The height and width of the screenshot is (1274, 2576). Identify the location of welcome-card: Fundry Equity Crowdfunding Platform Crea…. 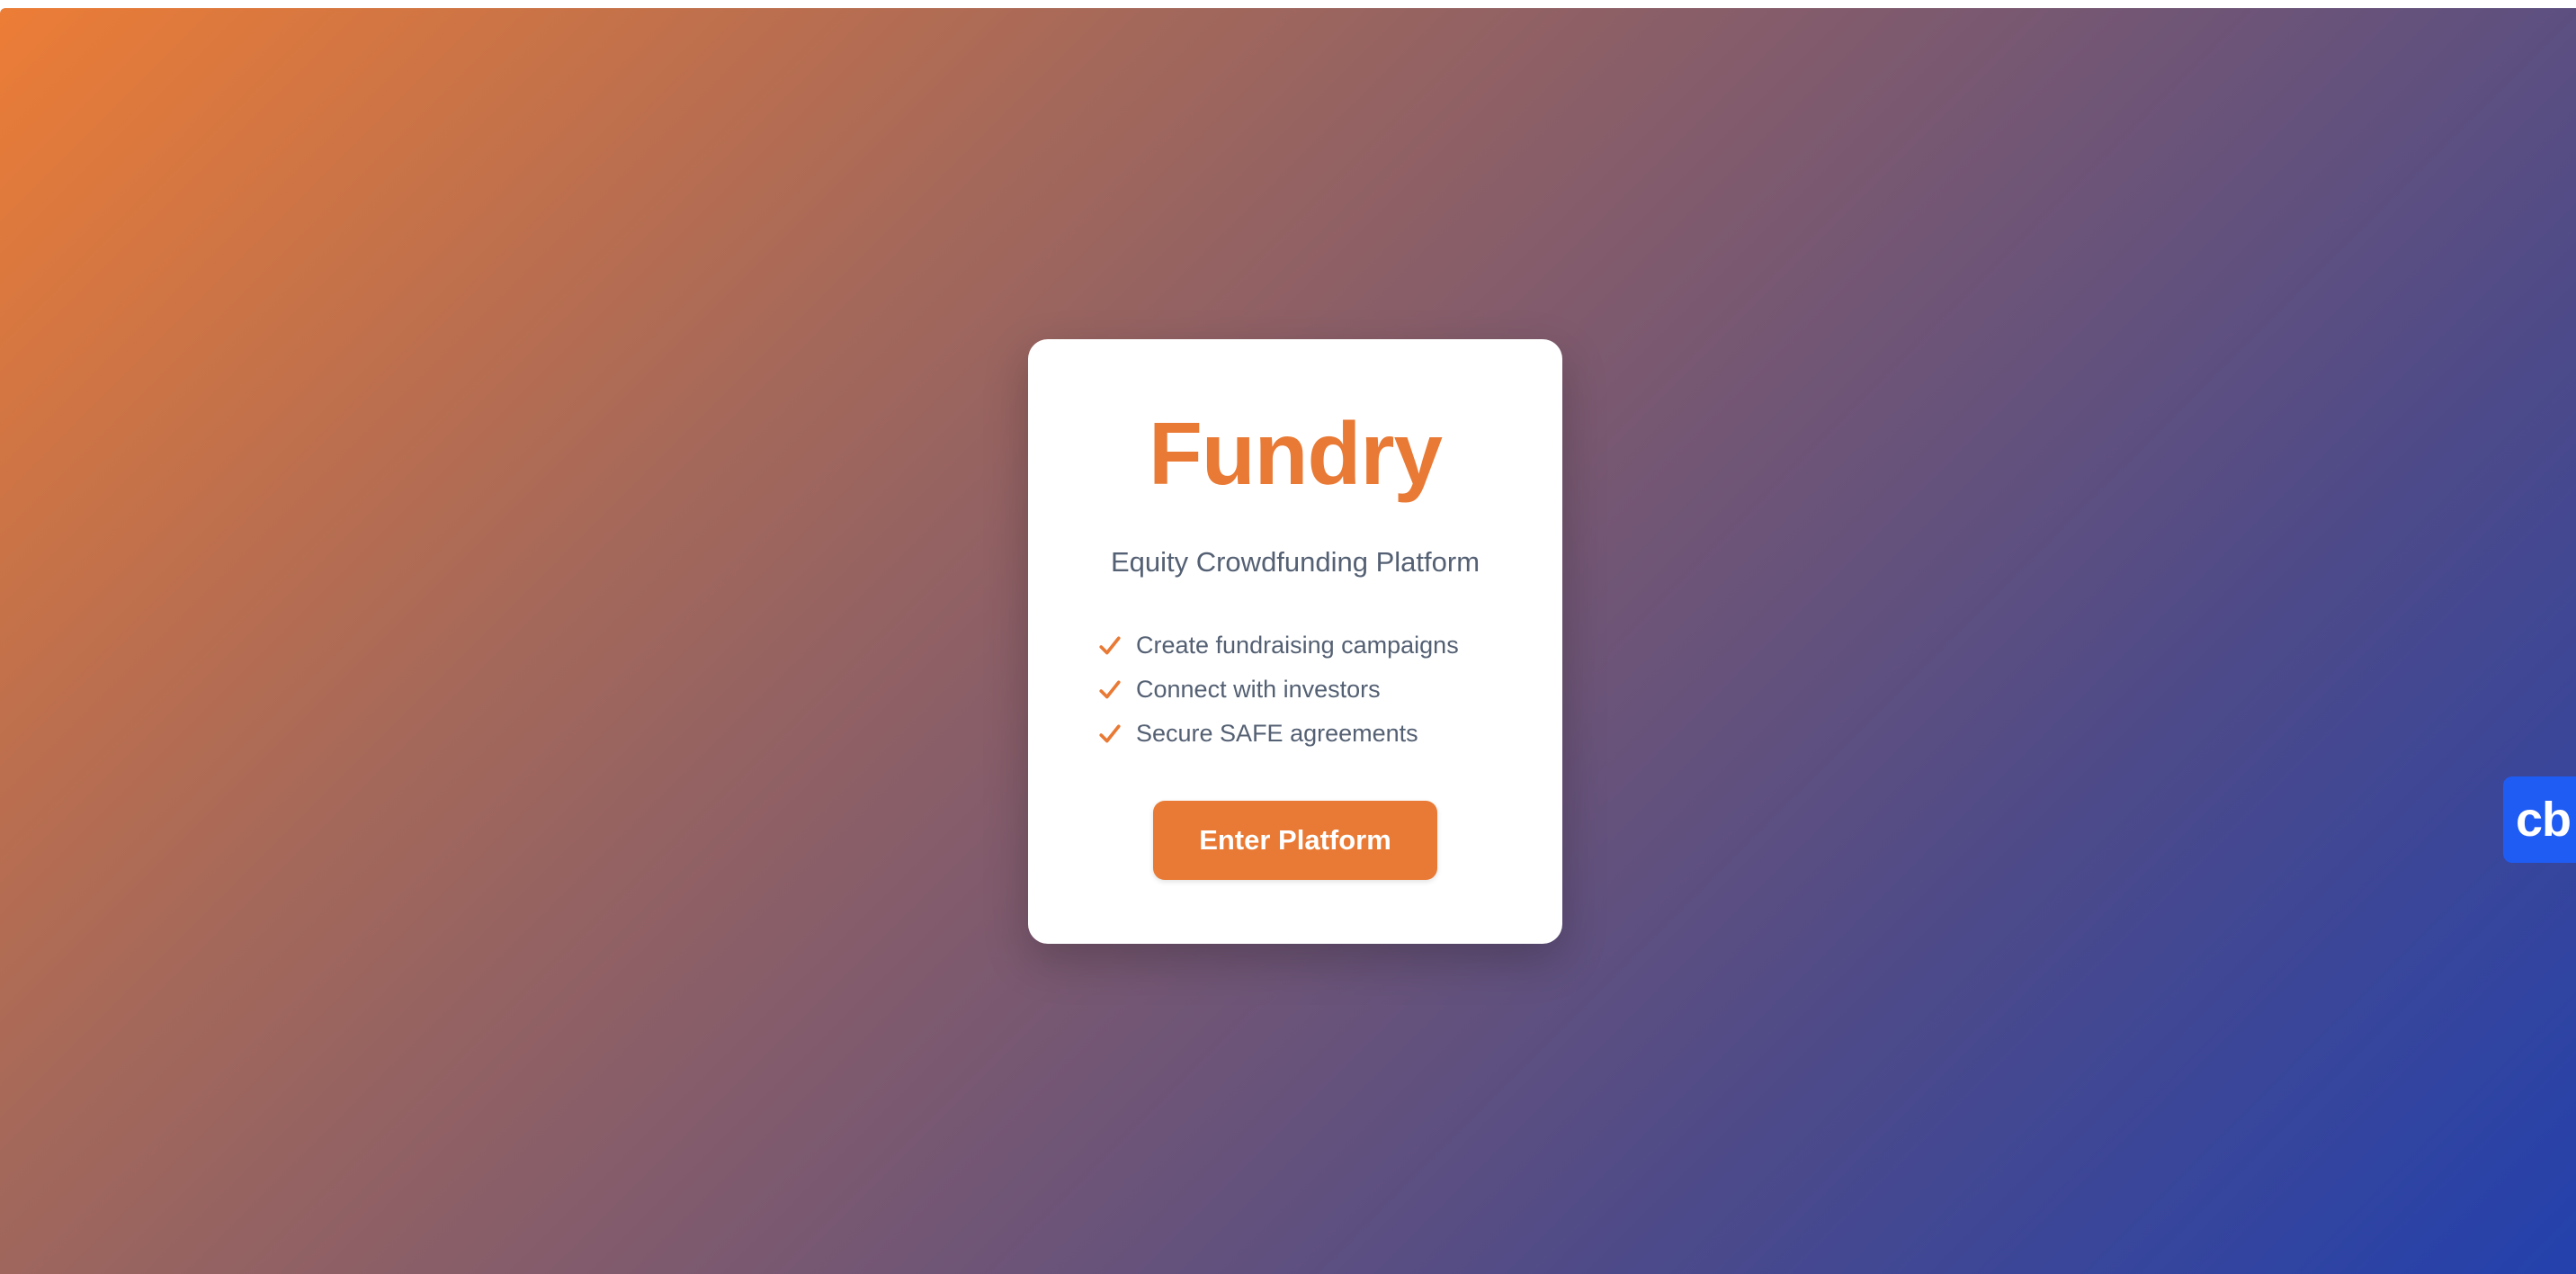
(1295, 641).